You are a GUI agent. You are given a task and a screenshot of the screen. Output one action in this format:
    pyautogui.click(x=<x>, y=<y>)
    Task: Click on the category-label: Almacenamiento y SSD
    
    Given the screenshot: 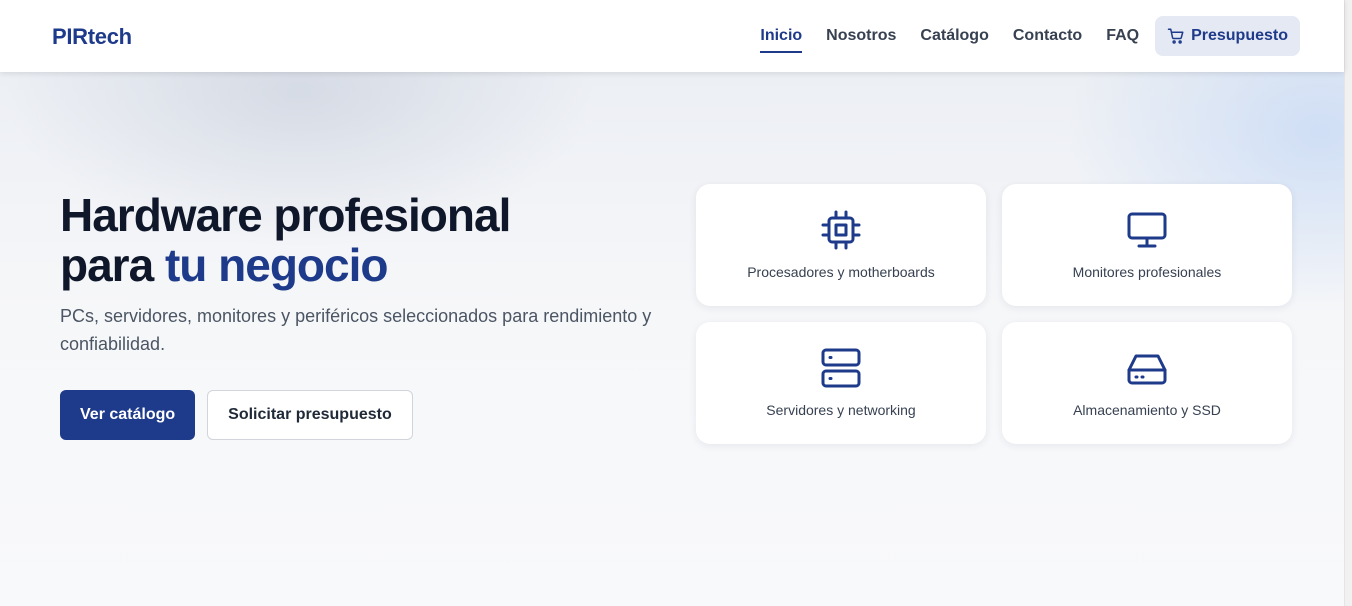 What is the action you would take?
    pyautogui.click(x=1147, y=410)
    